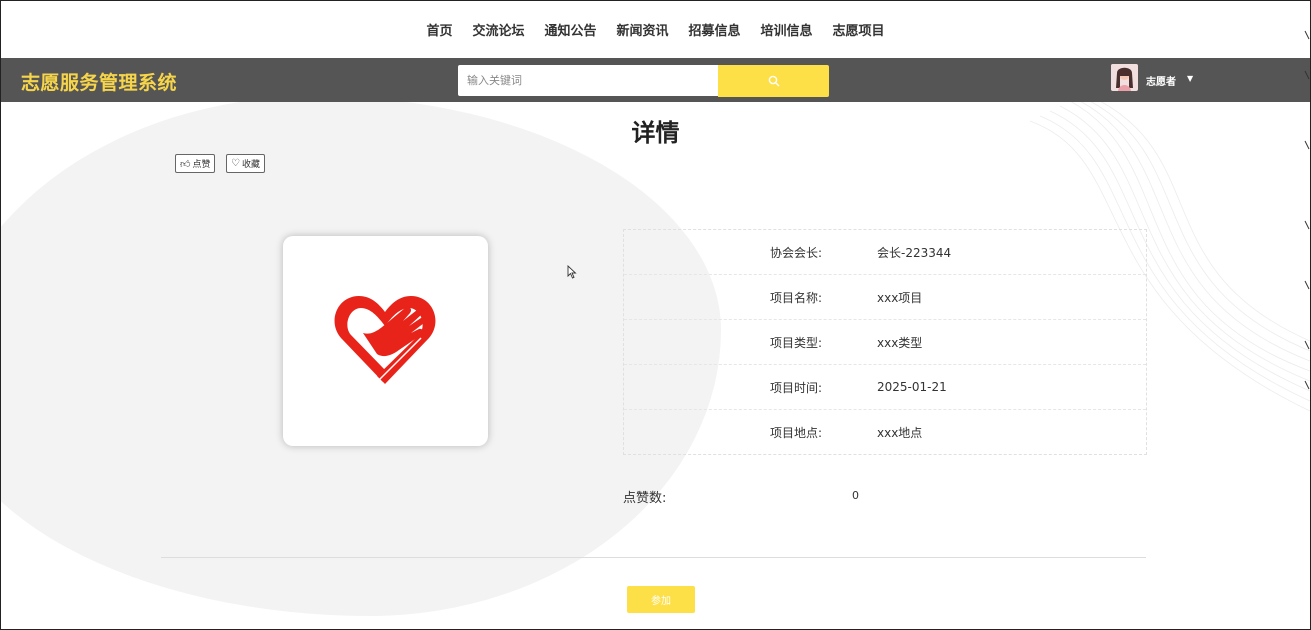 Image resolution: width=1311 pixels, height=630 pixels. What do you see at coordinates (439, 29) in the screenshot?
I see `nav-item-home: 首页` at bounding box center [439, 29].